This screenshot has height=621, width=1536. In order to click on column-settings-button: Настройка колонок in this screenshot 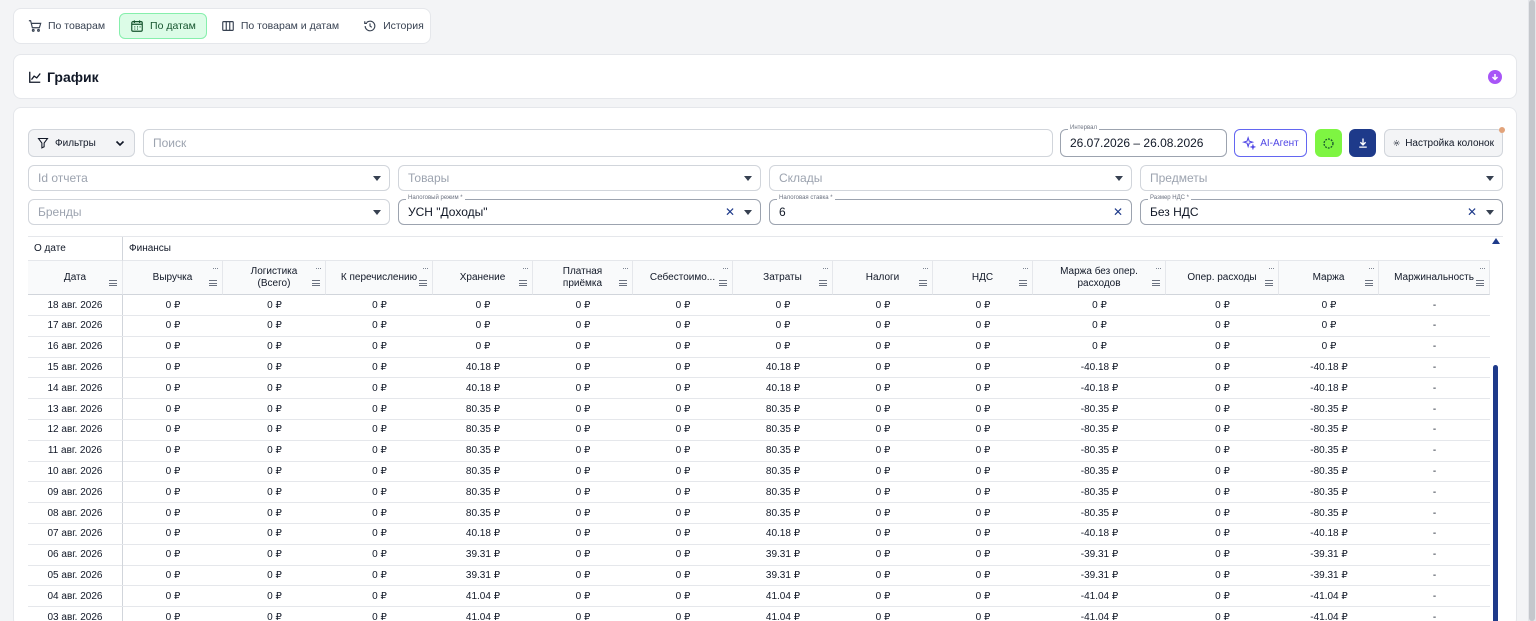, I will do `click(1444, 142)`.